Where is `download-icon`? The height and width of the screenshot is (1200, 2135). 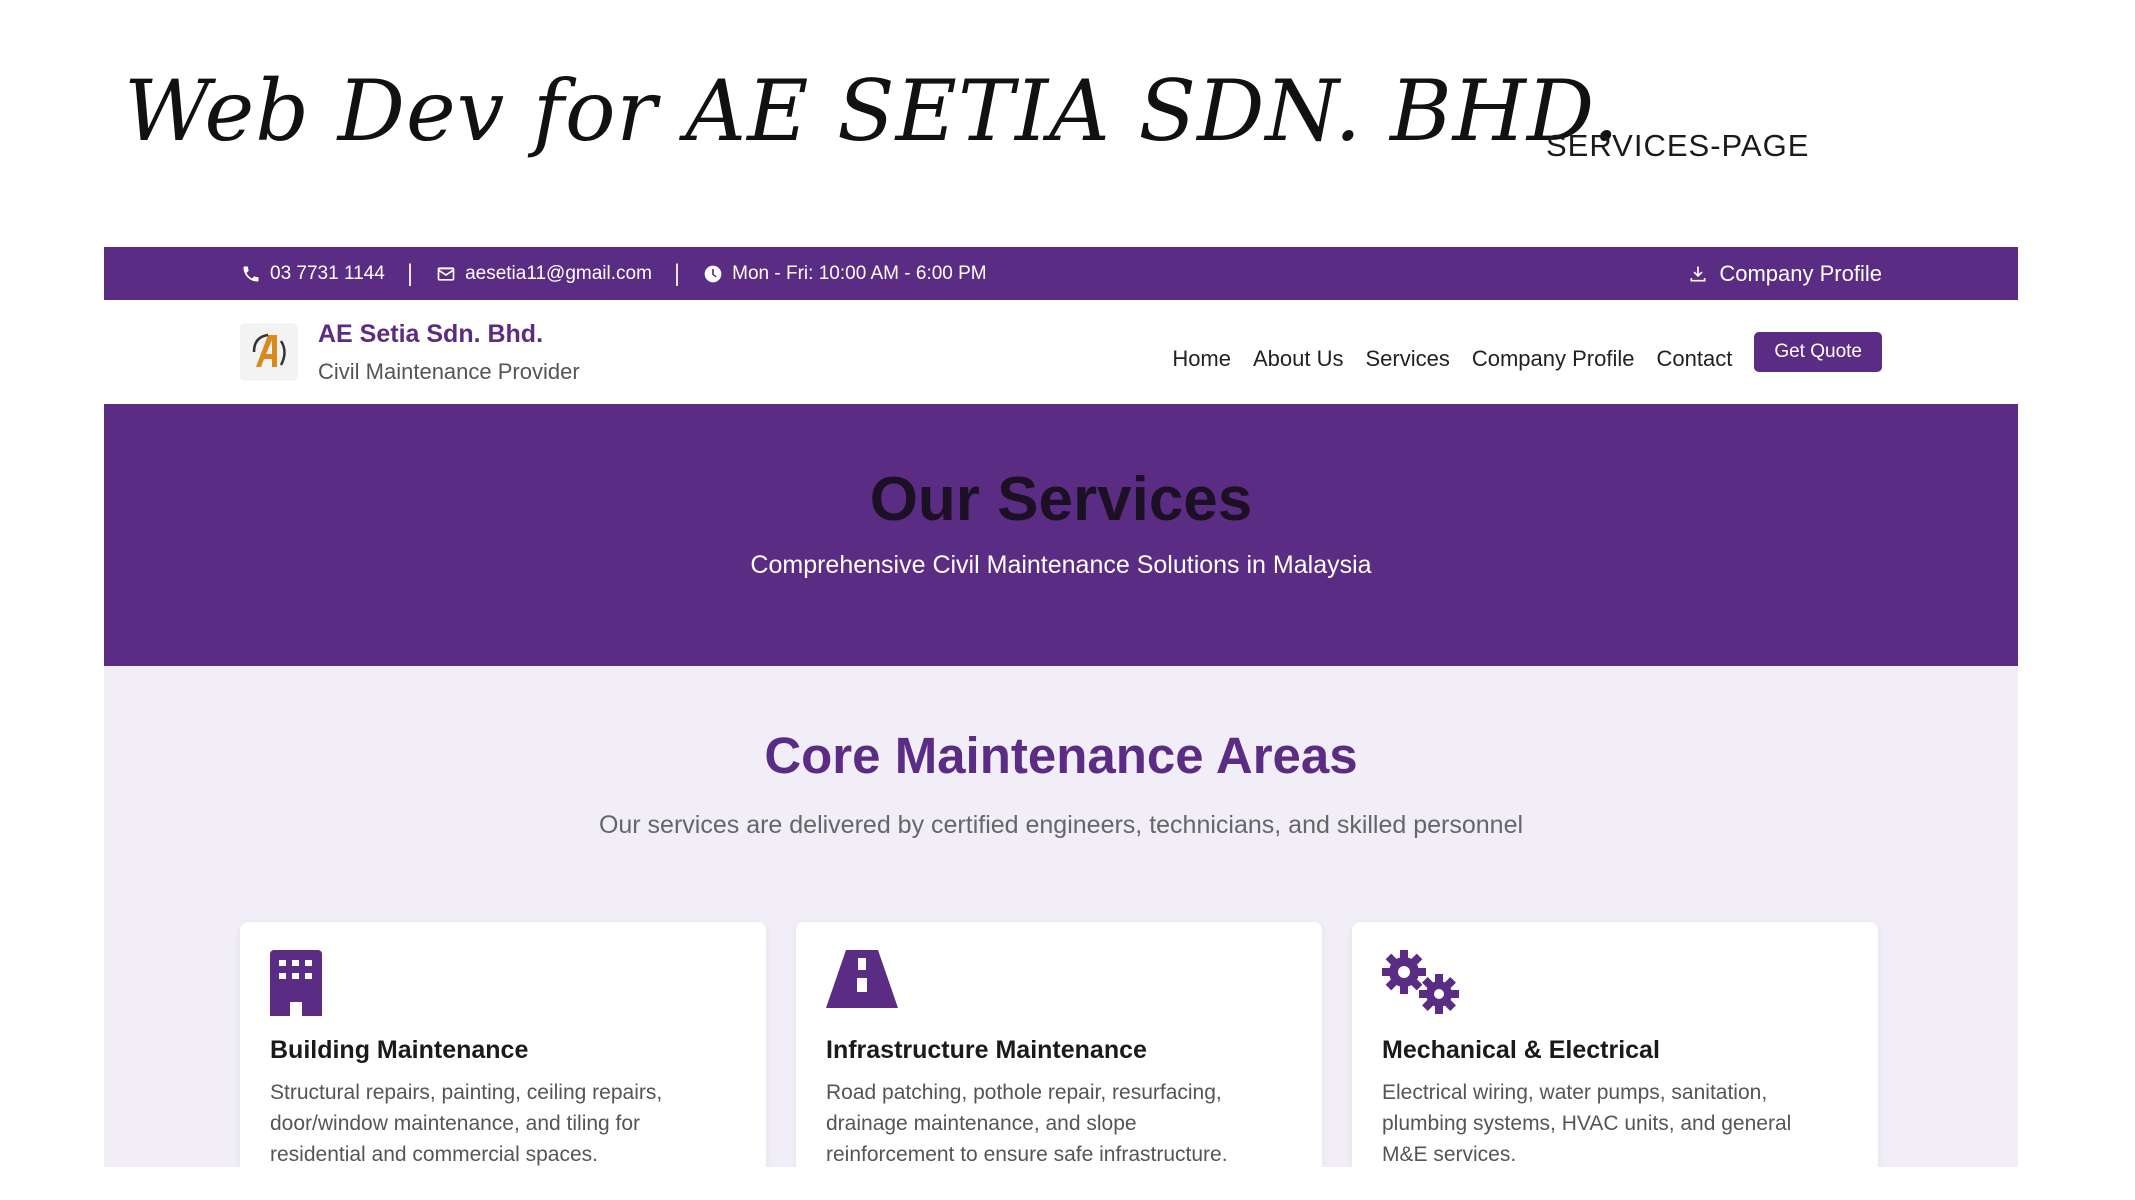
download-icon is located at coordinates (1698, 274).